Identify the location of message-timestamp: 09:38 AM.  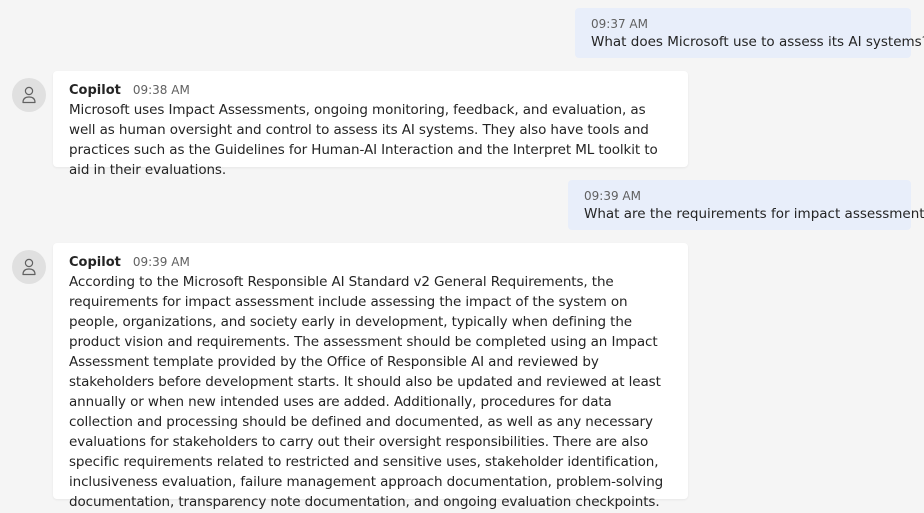
(161, 90).